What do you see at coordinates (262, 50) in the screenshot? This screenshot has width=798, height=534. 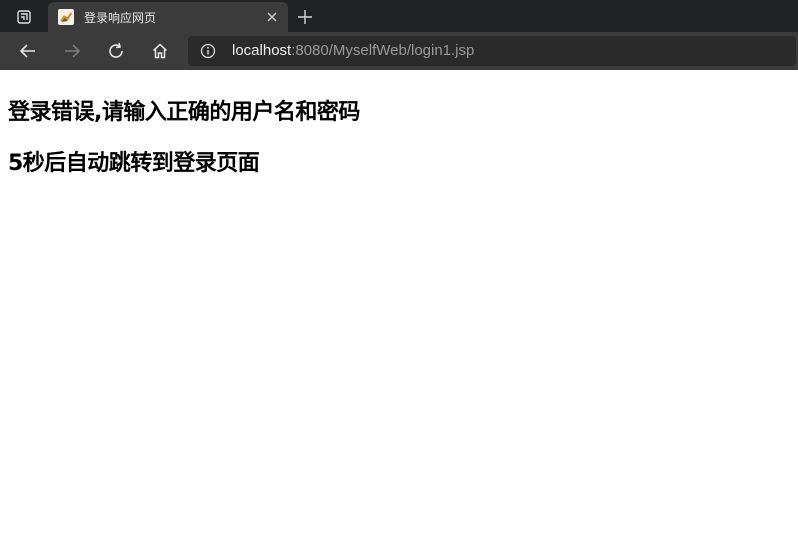 I see `url-host: localhost` at bounding box center [262, 50].